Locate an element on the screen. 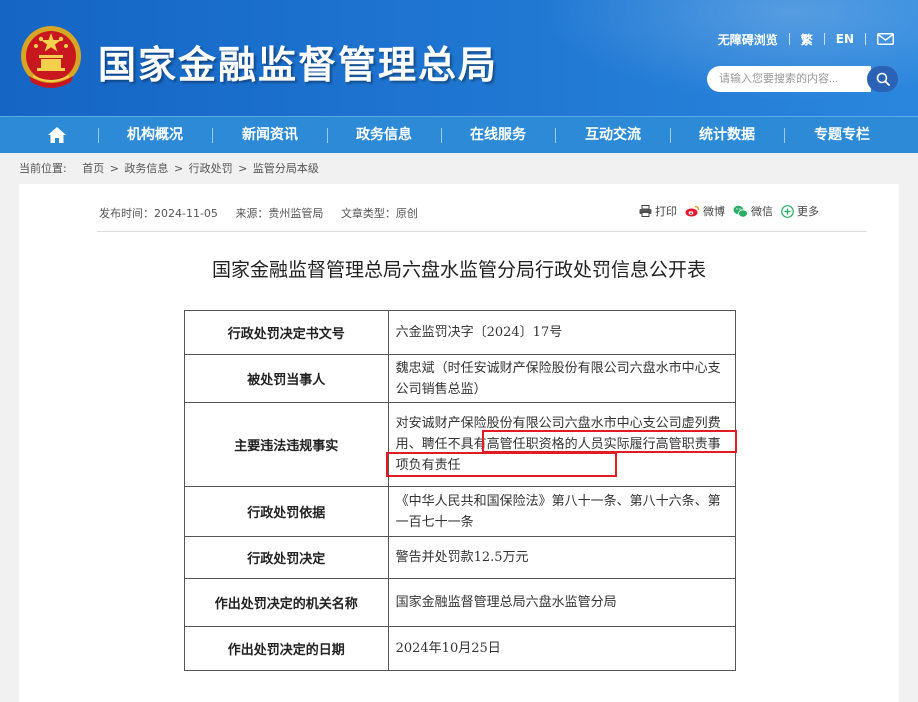 This screenshot has height=702, width=918. table-value: 《中华人民共和国保险法》第八十一条、第八十六条、第一百七十一条 is located at coordinates (562, 511).